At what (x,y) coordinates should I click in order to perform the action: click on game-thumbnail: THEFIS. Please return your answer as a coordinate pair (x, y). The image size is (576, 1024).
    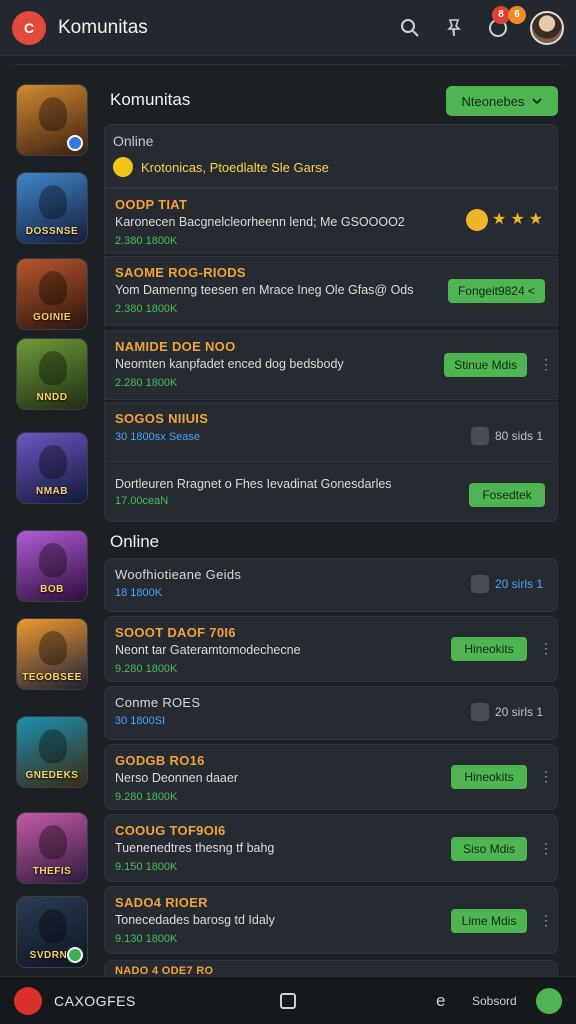
    Looking at the image, I should click on (52, 848).